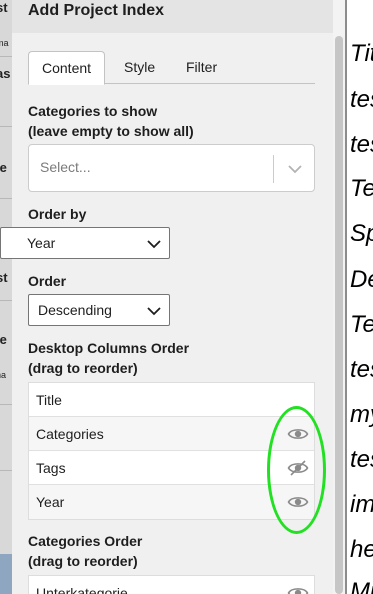 Image resolution: width=373 pixels, height=594 pixels. Describe the element at coordinates (4, 43) in the screenshot. I see `background-text: ma` at that location.